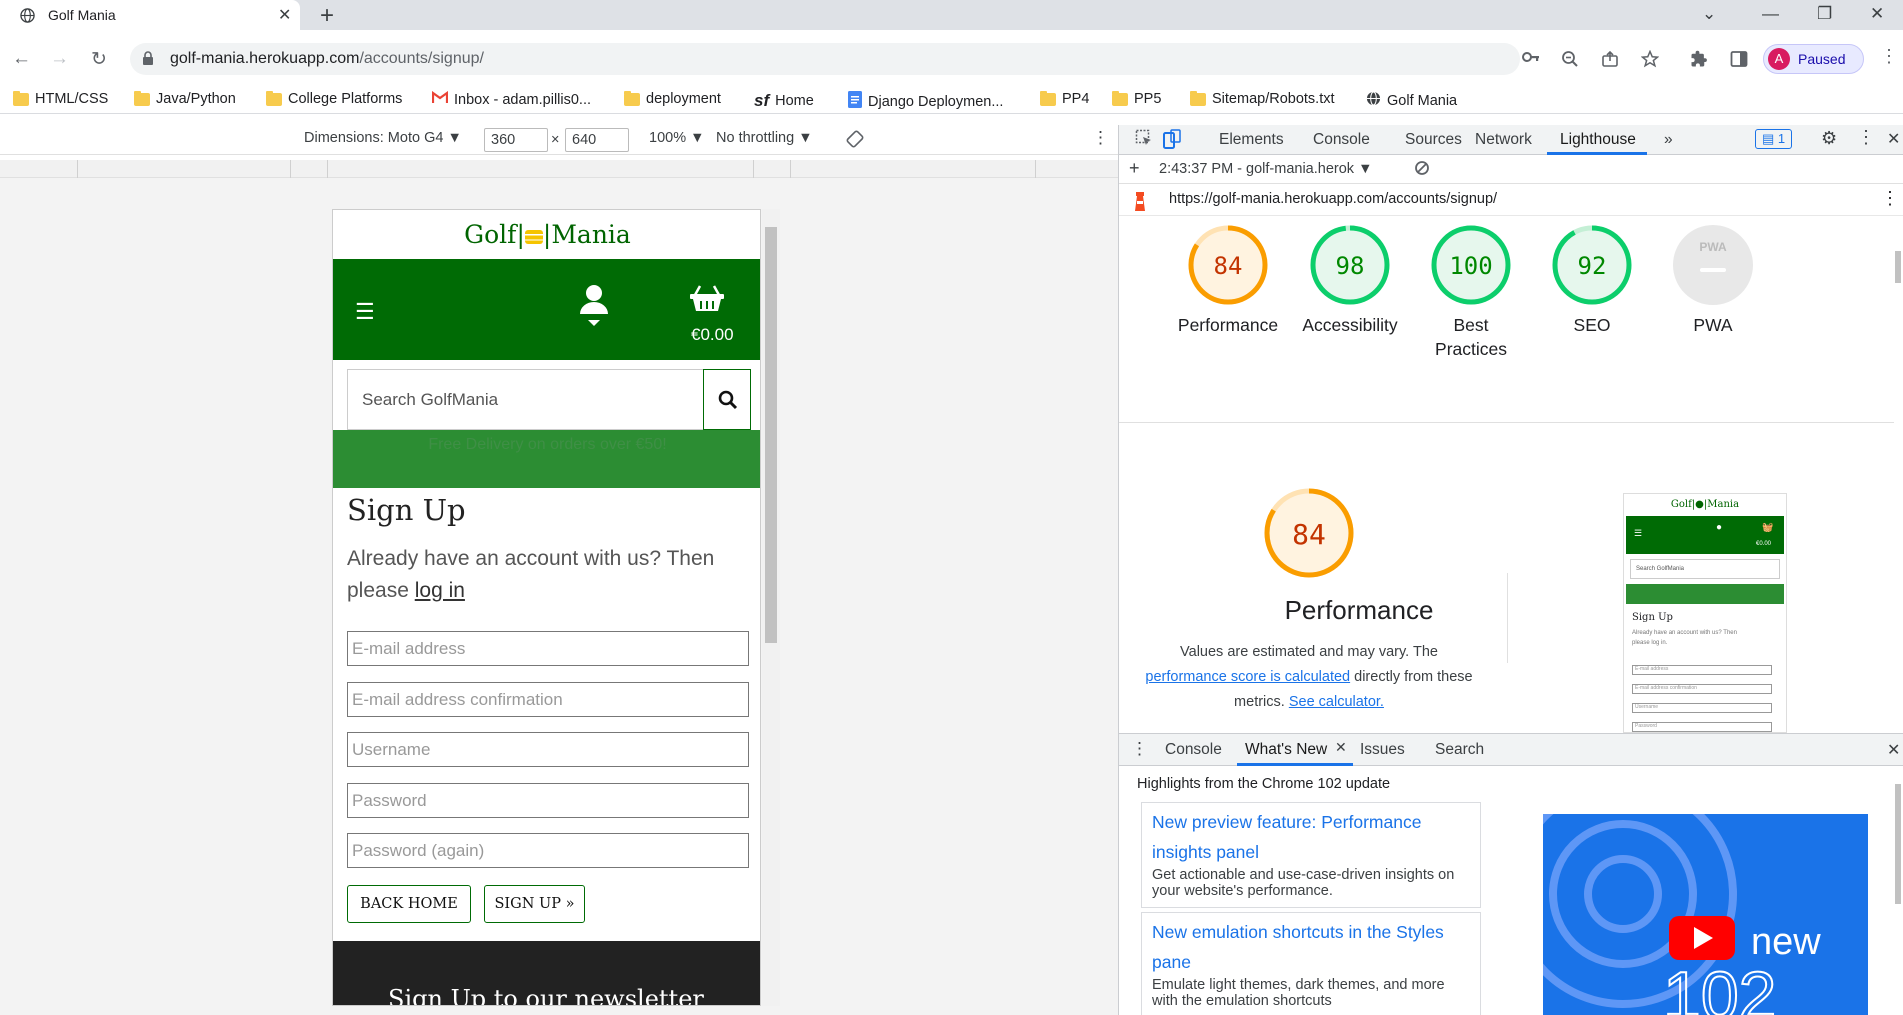 This screenshot has width=1903, height=1015. What do you see at coordinates (1650, 60) in the screenshot?
I see `bookmark-star-icon` at bounding box center [1650, 60].